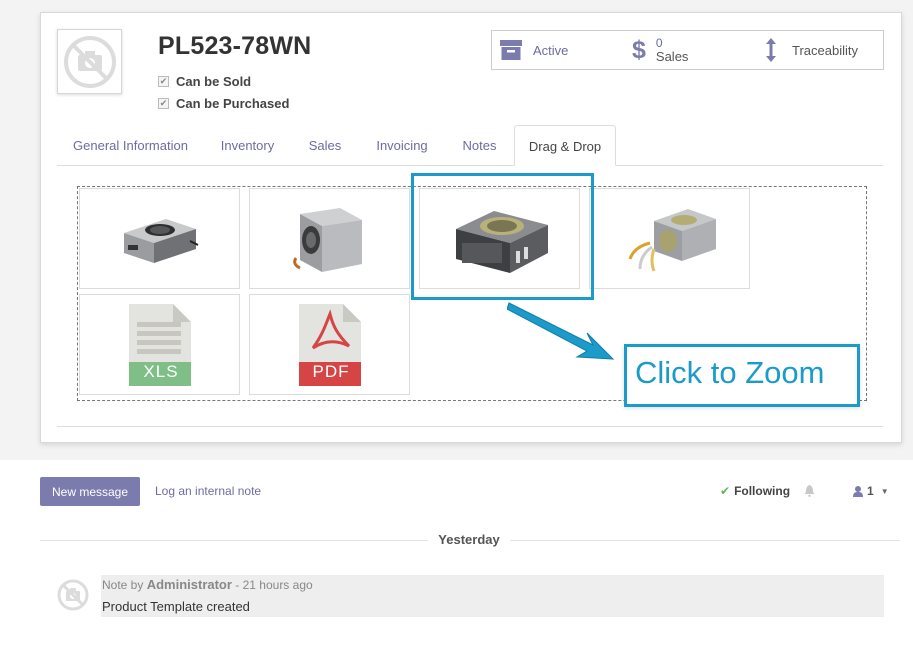 The height and width of the screenshot is (648, 913). Describe the element at coordinates (502, 236) in the screenshot. I see `zoom-highlight-frame` at that location.